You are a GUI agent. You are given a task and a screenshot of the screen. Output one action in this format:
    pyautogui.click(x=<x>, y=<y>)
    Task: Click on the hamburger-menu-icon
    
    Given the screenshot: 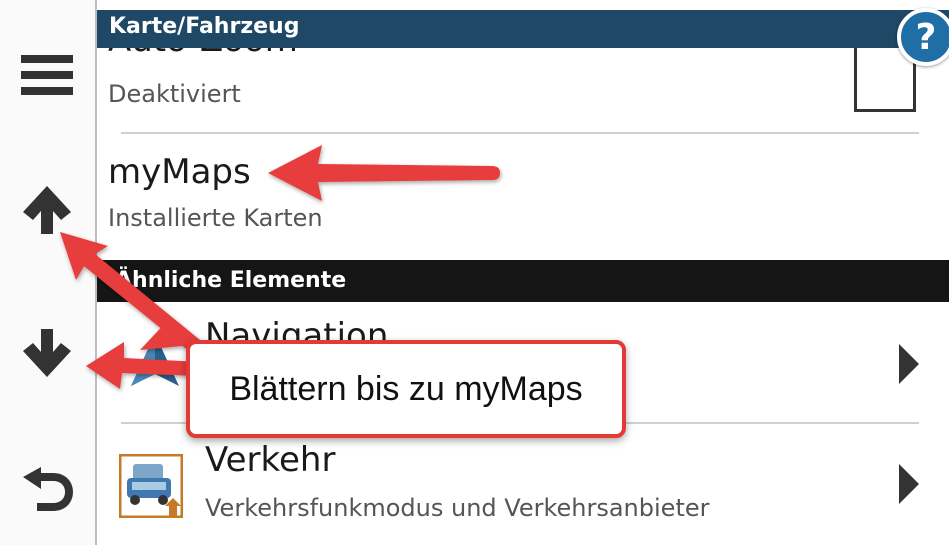 What is the action you would take?
    pyautogui.click(x=47, y=75)
    